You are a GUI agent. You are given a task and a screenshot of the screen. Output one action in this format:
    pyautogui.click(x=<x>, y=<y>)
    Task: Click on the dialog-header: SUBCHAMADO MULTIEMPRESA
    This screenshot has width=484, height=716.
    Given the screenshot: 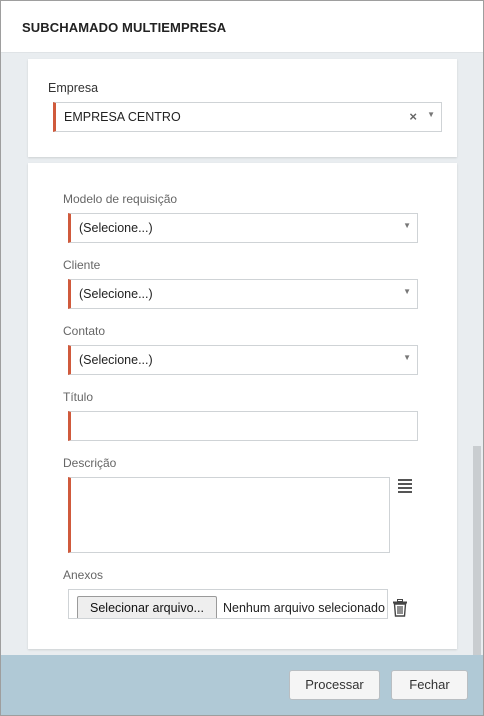 What is the action you would take?
    pyautogui.click(x=242, y=27)
    